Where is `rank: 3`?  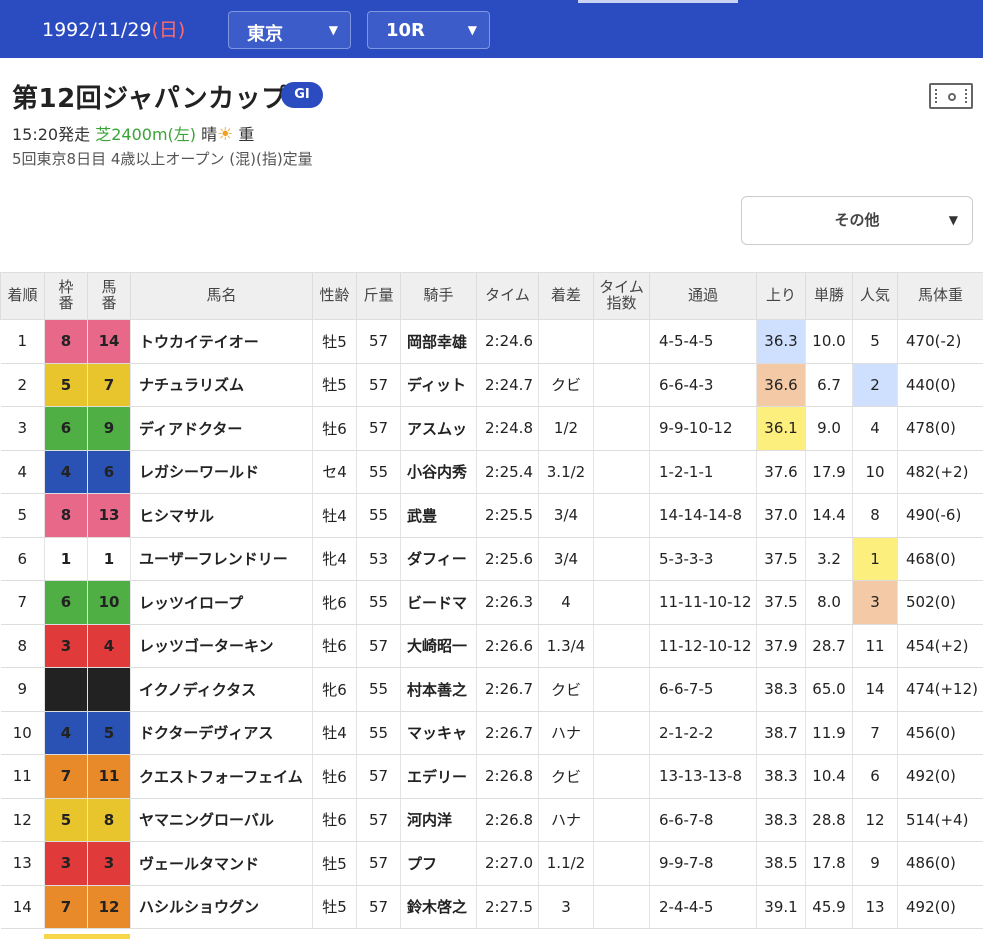 rank: 3 is located at coordinates (22, 428).